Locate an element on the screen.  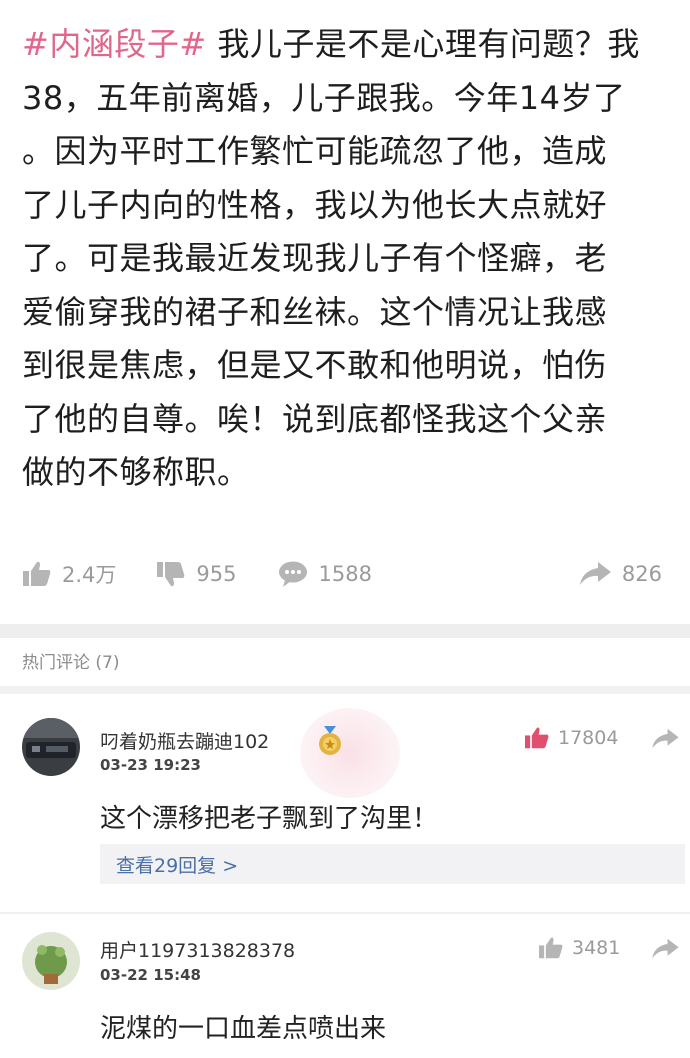
topic-tag: #内涵段子# is located at coordinates (114, 44).